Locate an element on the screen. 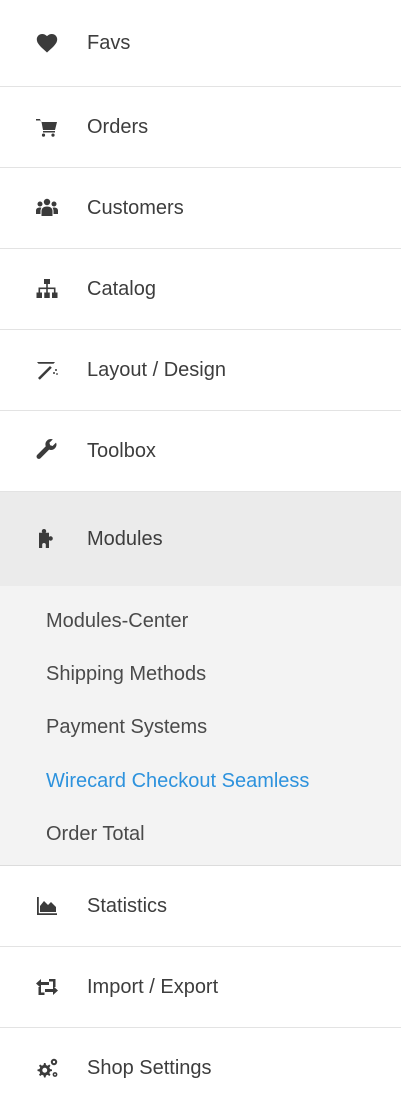 This screenshot has height=1120, width=401. nav-item-customers: Customers is located at coordinates (200, 208).